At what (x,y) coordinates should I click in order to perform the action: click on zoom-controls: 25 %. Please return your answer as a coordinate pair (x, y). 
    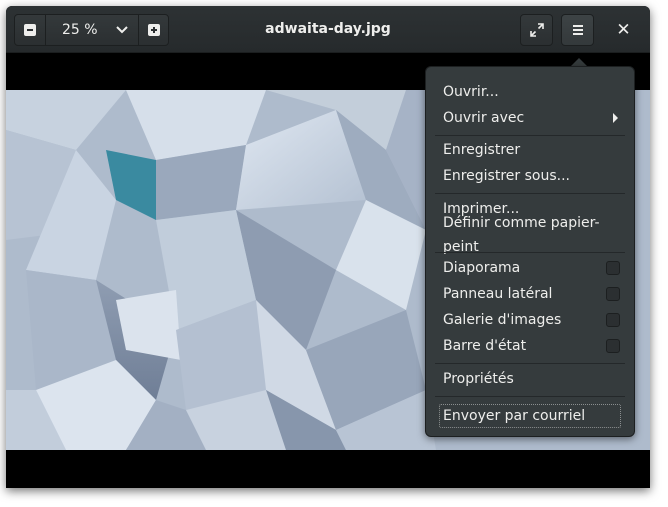
    Looking at the image, I should click on (91, 30).